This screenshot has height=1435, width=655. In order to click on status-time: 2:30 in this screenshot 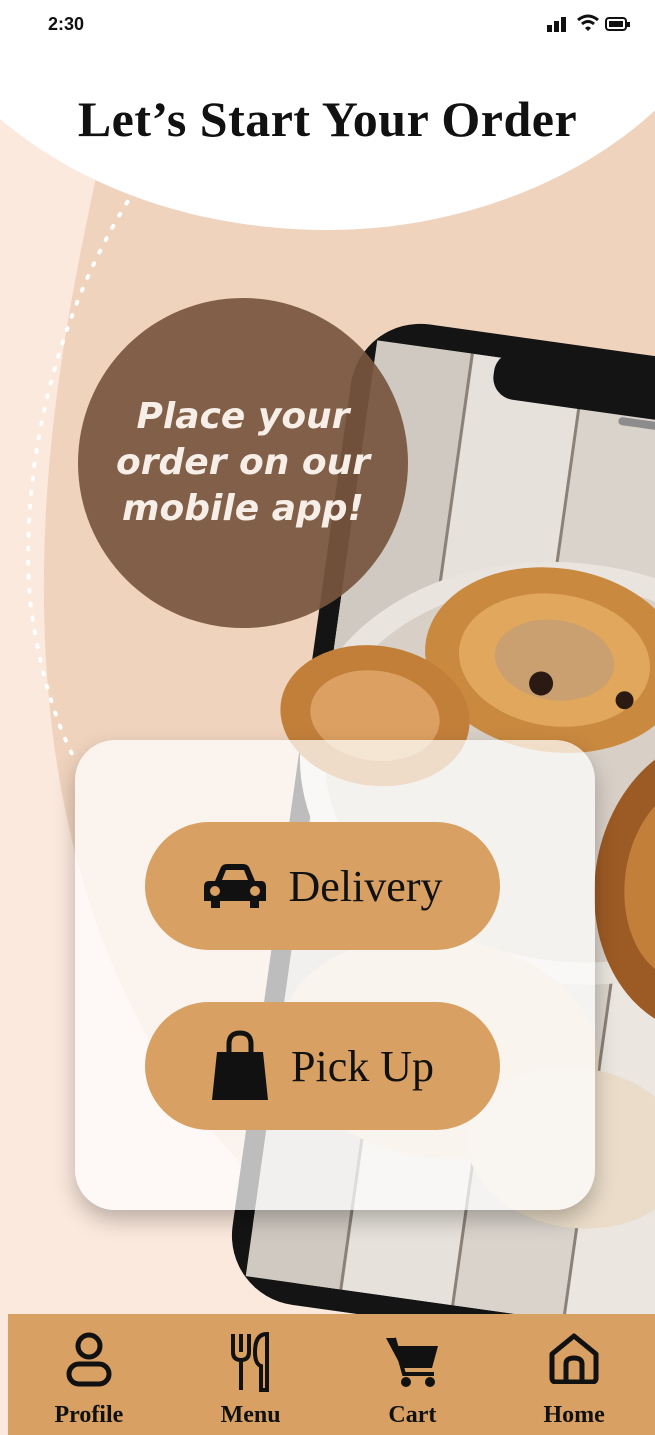, I will do `click(66, 24)`.